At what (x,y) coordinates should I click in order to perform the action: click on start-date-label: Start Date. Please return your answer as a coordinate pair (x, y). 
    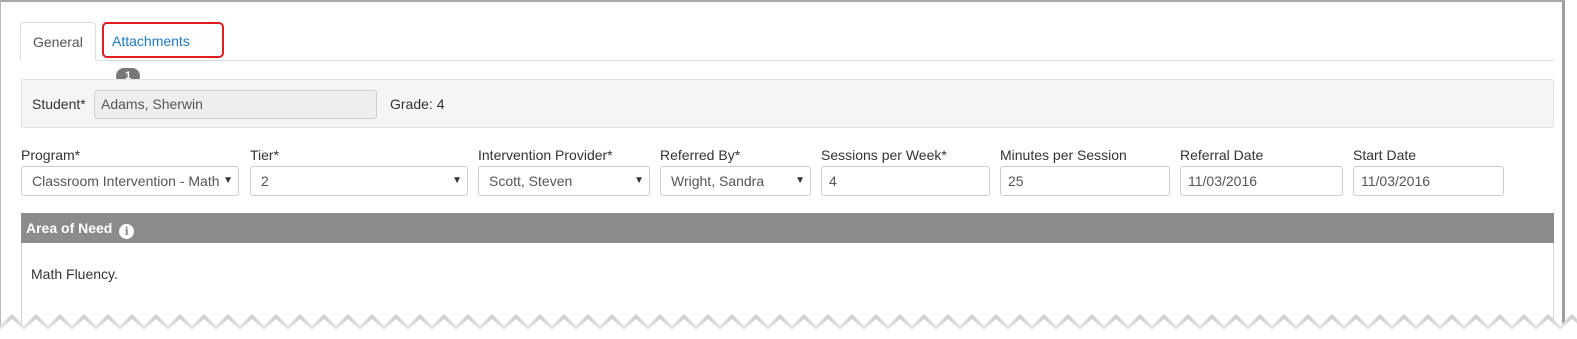
    Looking at the image, I should click on (1385, 155).